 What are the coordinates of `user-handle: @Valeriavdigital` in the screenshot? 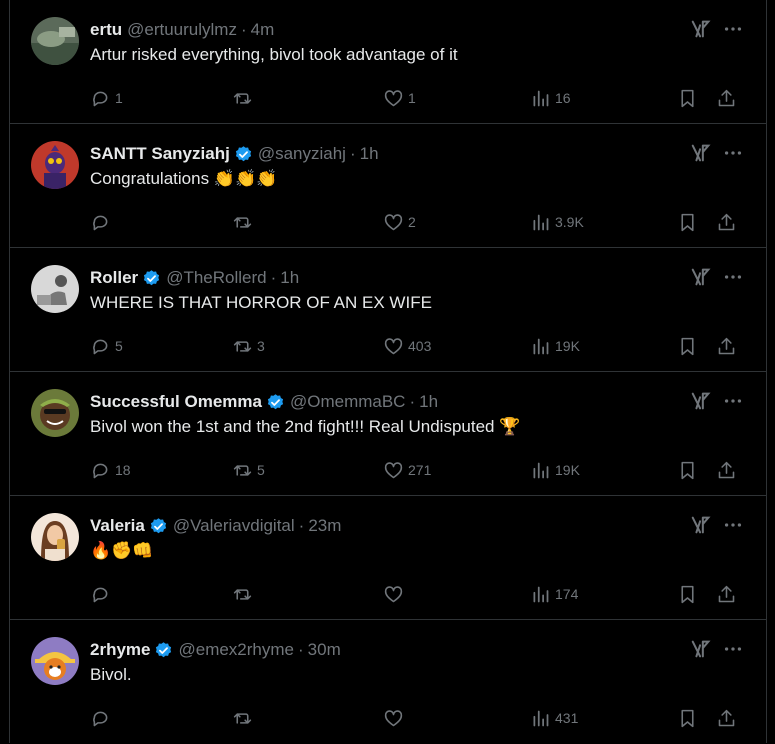 It's located at (234, 526).